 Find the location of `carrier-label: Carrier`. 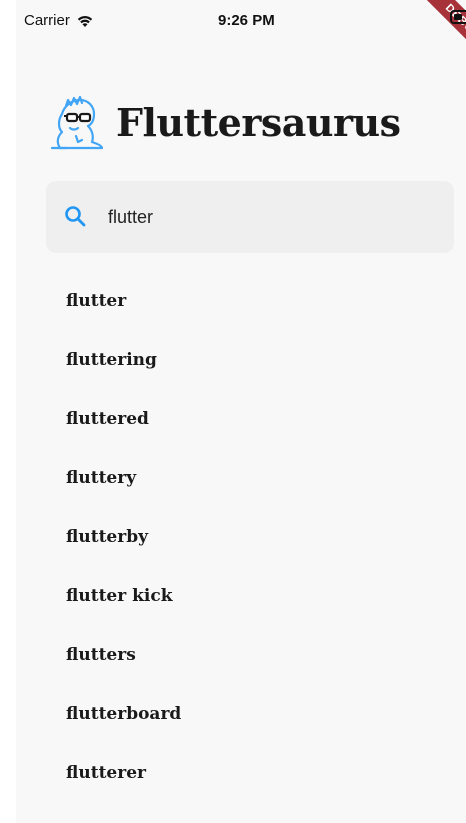

carrier-label: Carrier is located at coordinates (47, 20).